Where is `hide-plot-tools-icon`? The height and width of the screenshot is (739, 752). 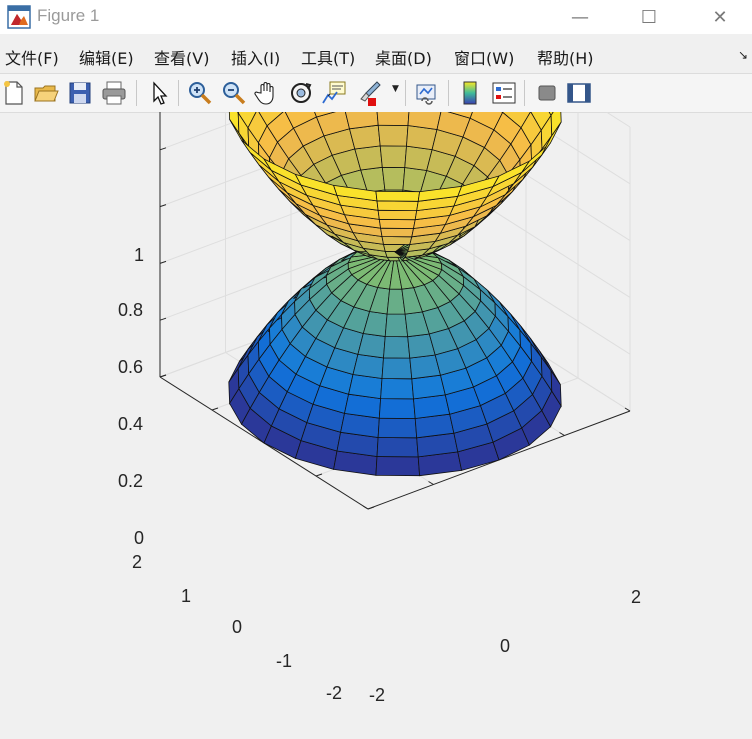
hide-plot-tools-icon is located at coordinates (547, 93).